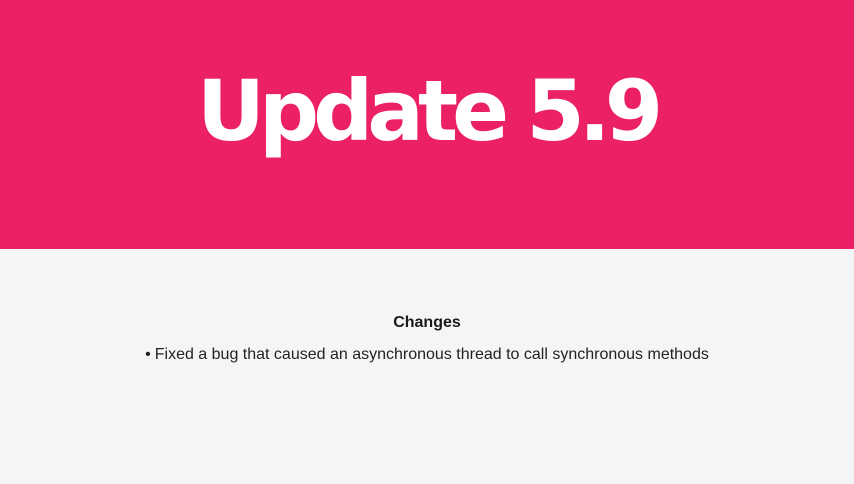  I want to click on changes-heading: Changes, so click(427, 322).